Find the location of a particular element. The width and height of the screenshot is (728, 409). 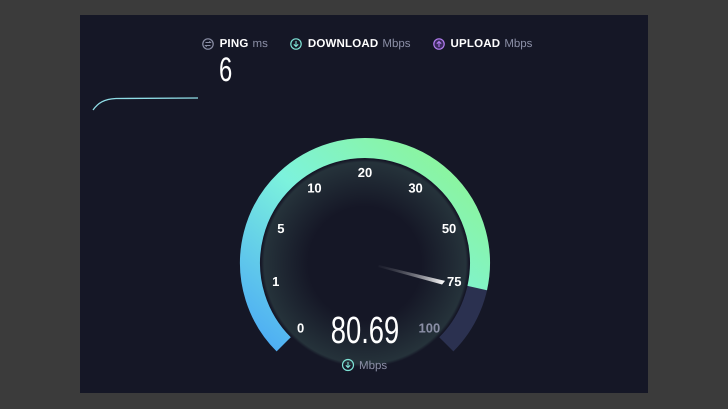

speed-reading: 80.69 is located at coordinates (365, 331).